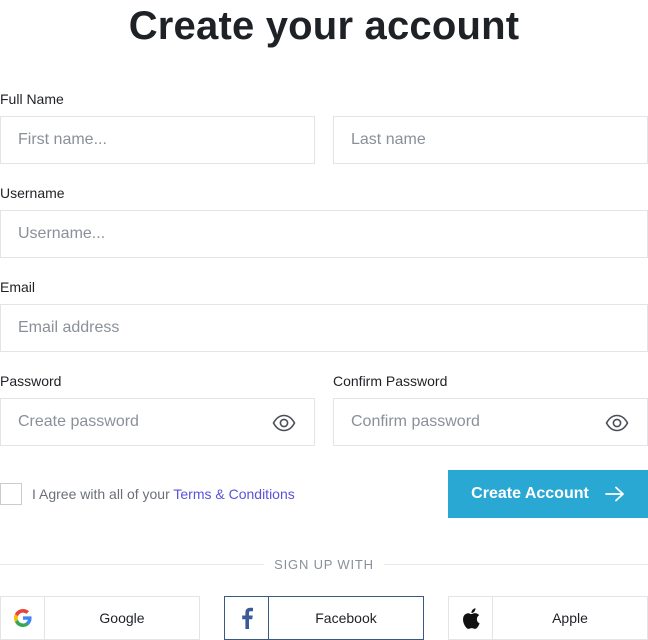 This screenshot has height=640, width=648. What do you see at coordinates (122, 618) in the screenshot?
I see `google-label: Google` at bounding box center [122, 618].